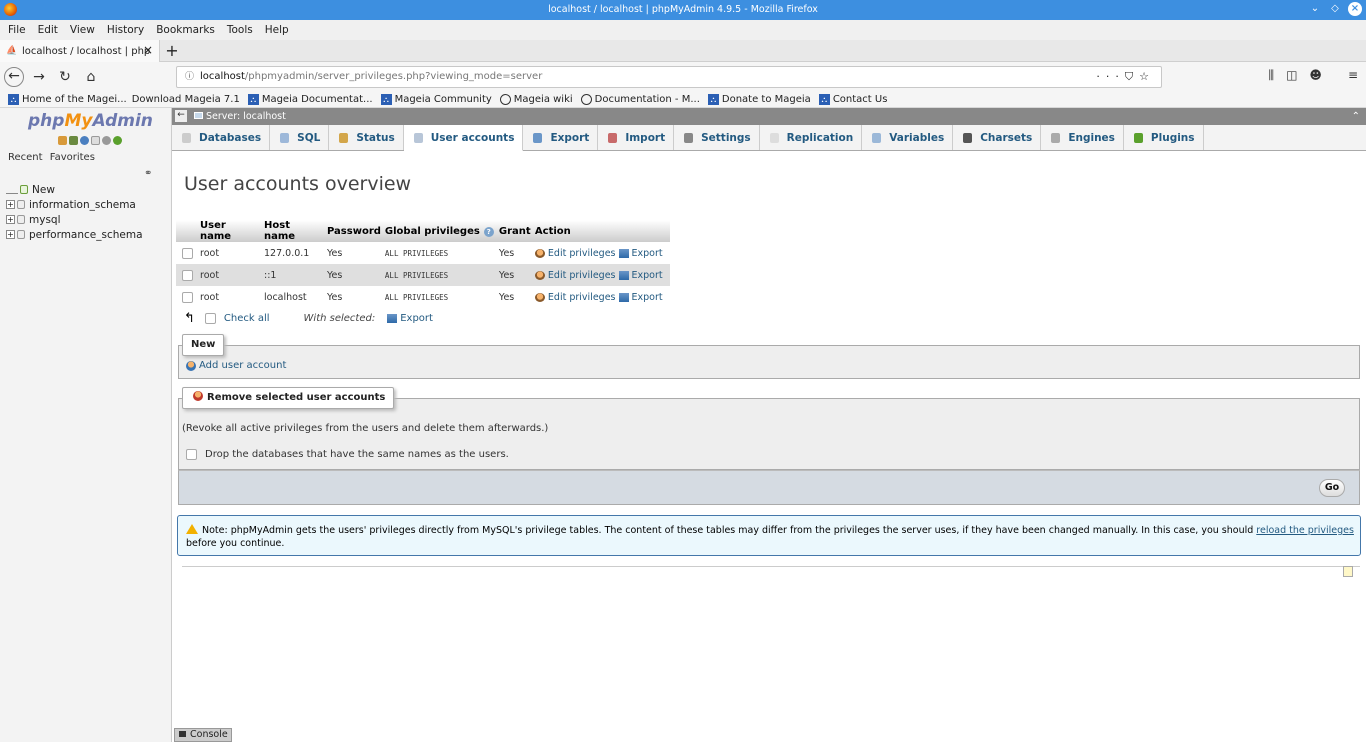 The image size is (1366, 742). What do you see at coordinates (293, 231) in the screenshot?
I see `column-header: Host name` at bounding box center [293, 231].